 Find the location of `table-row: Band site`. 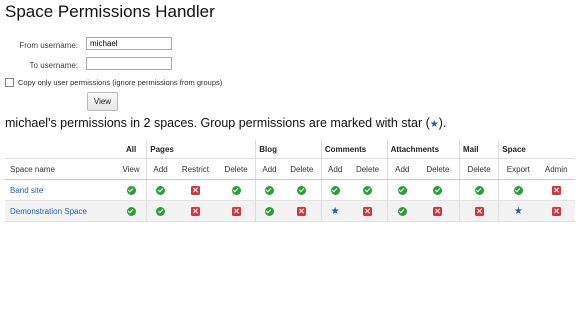

table-row: Band site is located at coordinates (290, 190).